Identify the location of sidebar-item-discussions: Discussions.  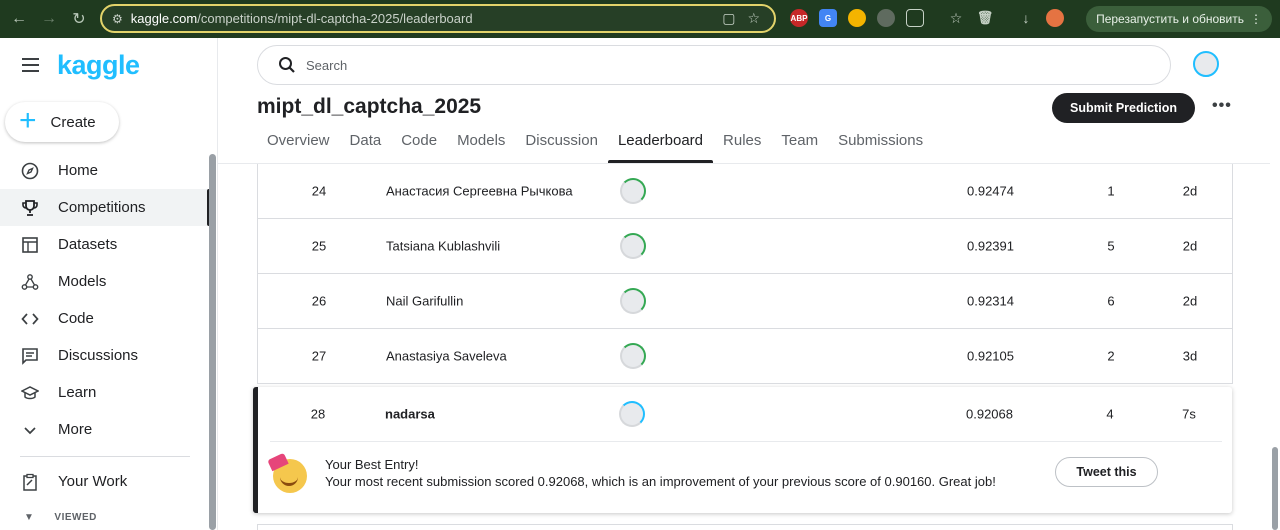
(105, 355).